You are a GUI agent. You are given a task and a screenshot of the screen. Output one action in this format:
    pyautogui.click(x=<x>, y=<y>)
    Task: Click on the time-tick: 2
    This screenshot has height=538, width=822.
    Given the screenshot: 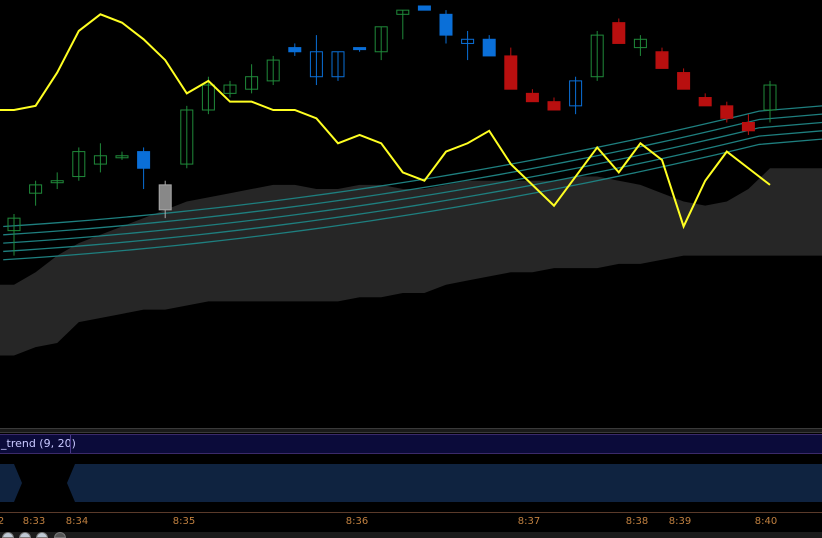 What is the action you would take?
    pyautogui.click(x=2, y=521)
    